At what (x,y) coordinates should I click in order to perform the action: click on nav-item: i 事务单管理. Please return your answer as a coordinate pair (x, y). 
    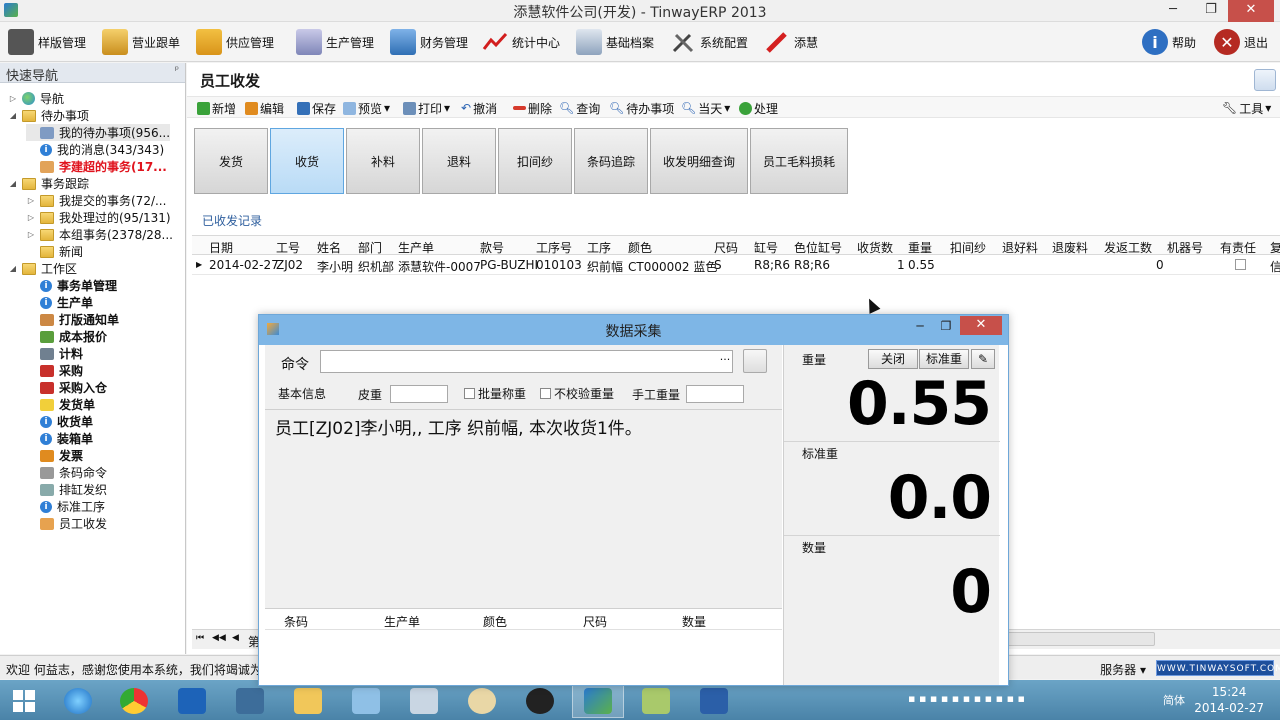
    Looking at the image, I should click on (71, 285).